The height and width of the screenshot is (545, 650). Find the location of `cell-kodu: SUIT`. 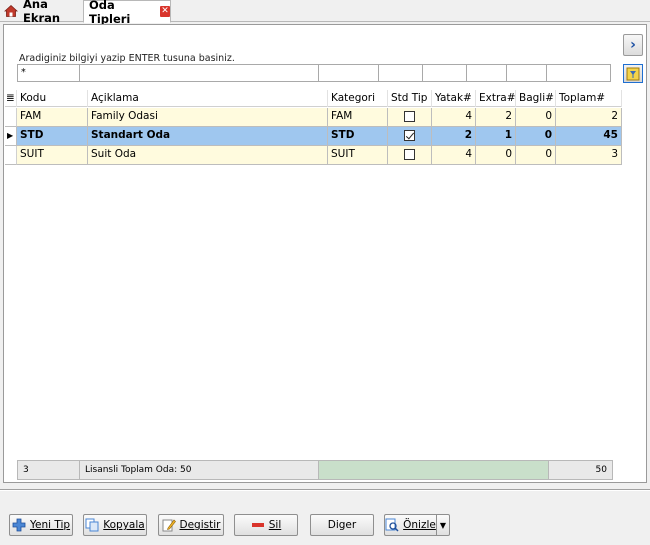

cell-kodu: SUIT is located at coordinates (52, 155).